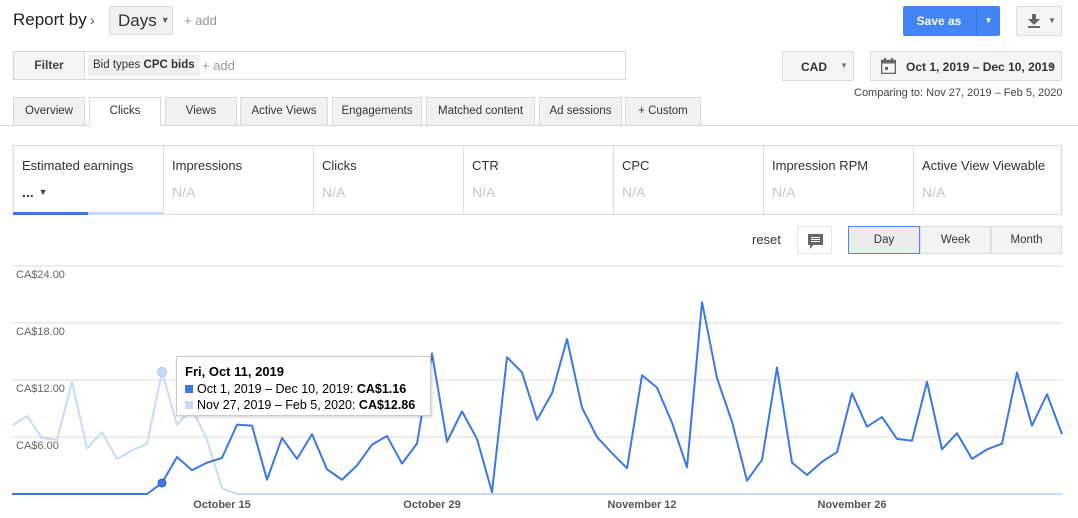 This screenshot has width=1078, height=518. I want to click on tooltip-row-current: Oct 1, 2019 – Dec 10, 2019: CA$1.16, so click(307, 389).